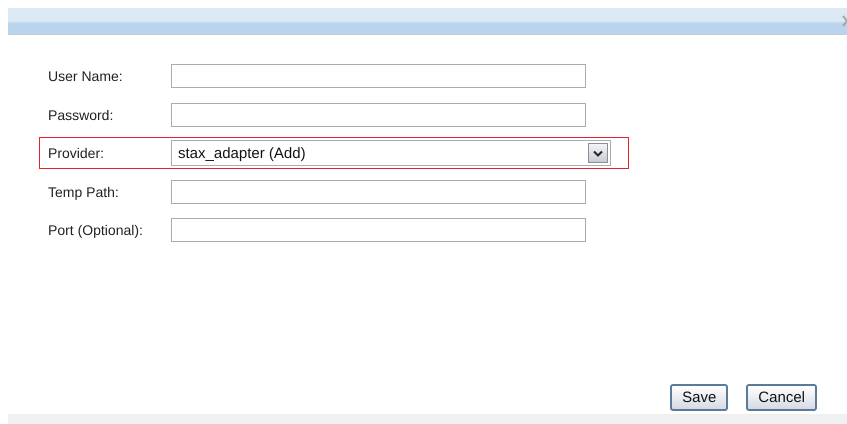 The width and height of the screenshot is (847, 424). Describe the element at coordinates (391, 153) in the screenshot. I see `dropdown: stax_adapter (Add)` at that location.